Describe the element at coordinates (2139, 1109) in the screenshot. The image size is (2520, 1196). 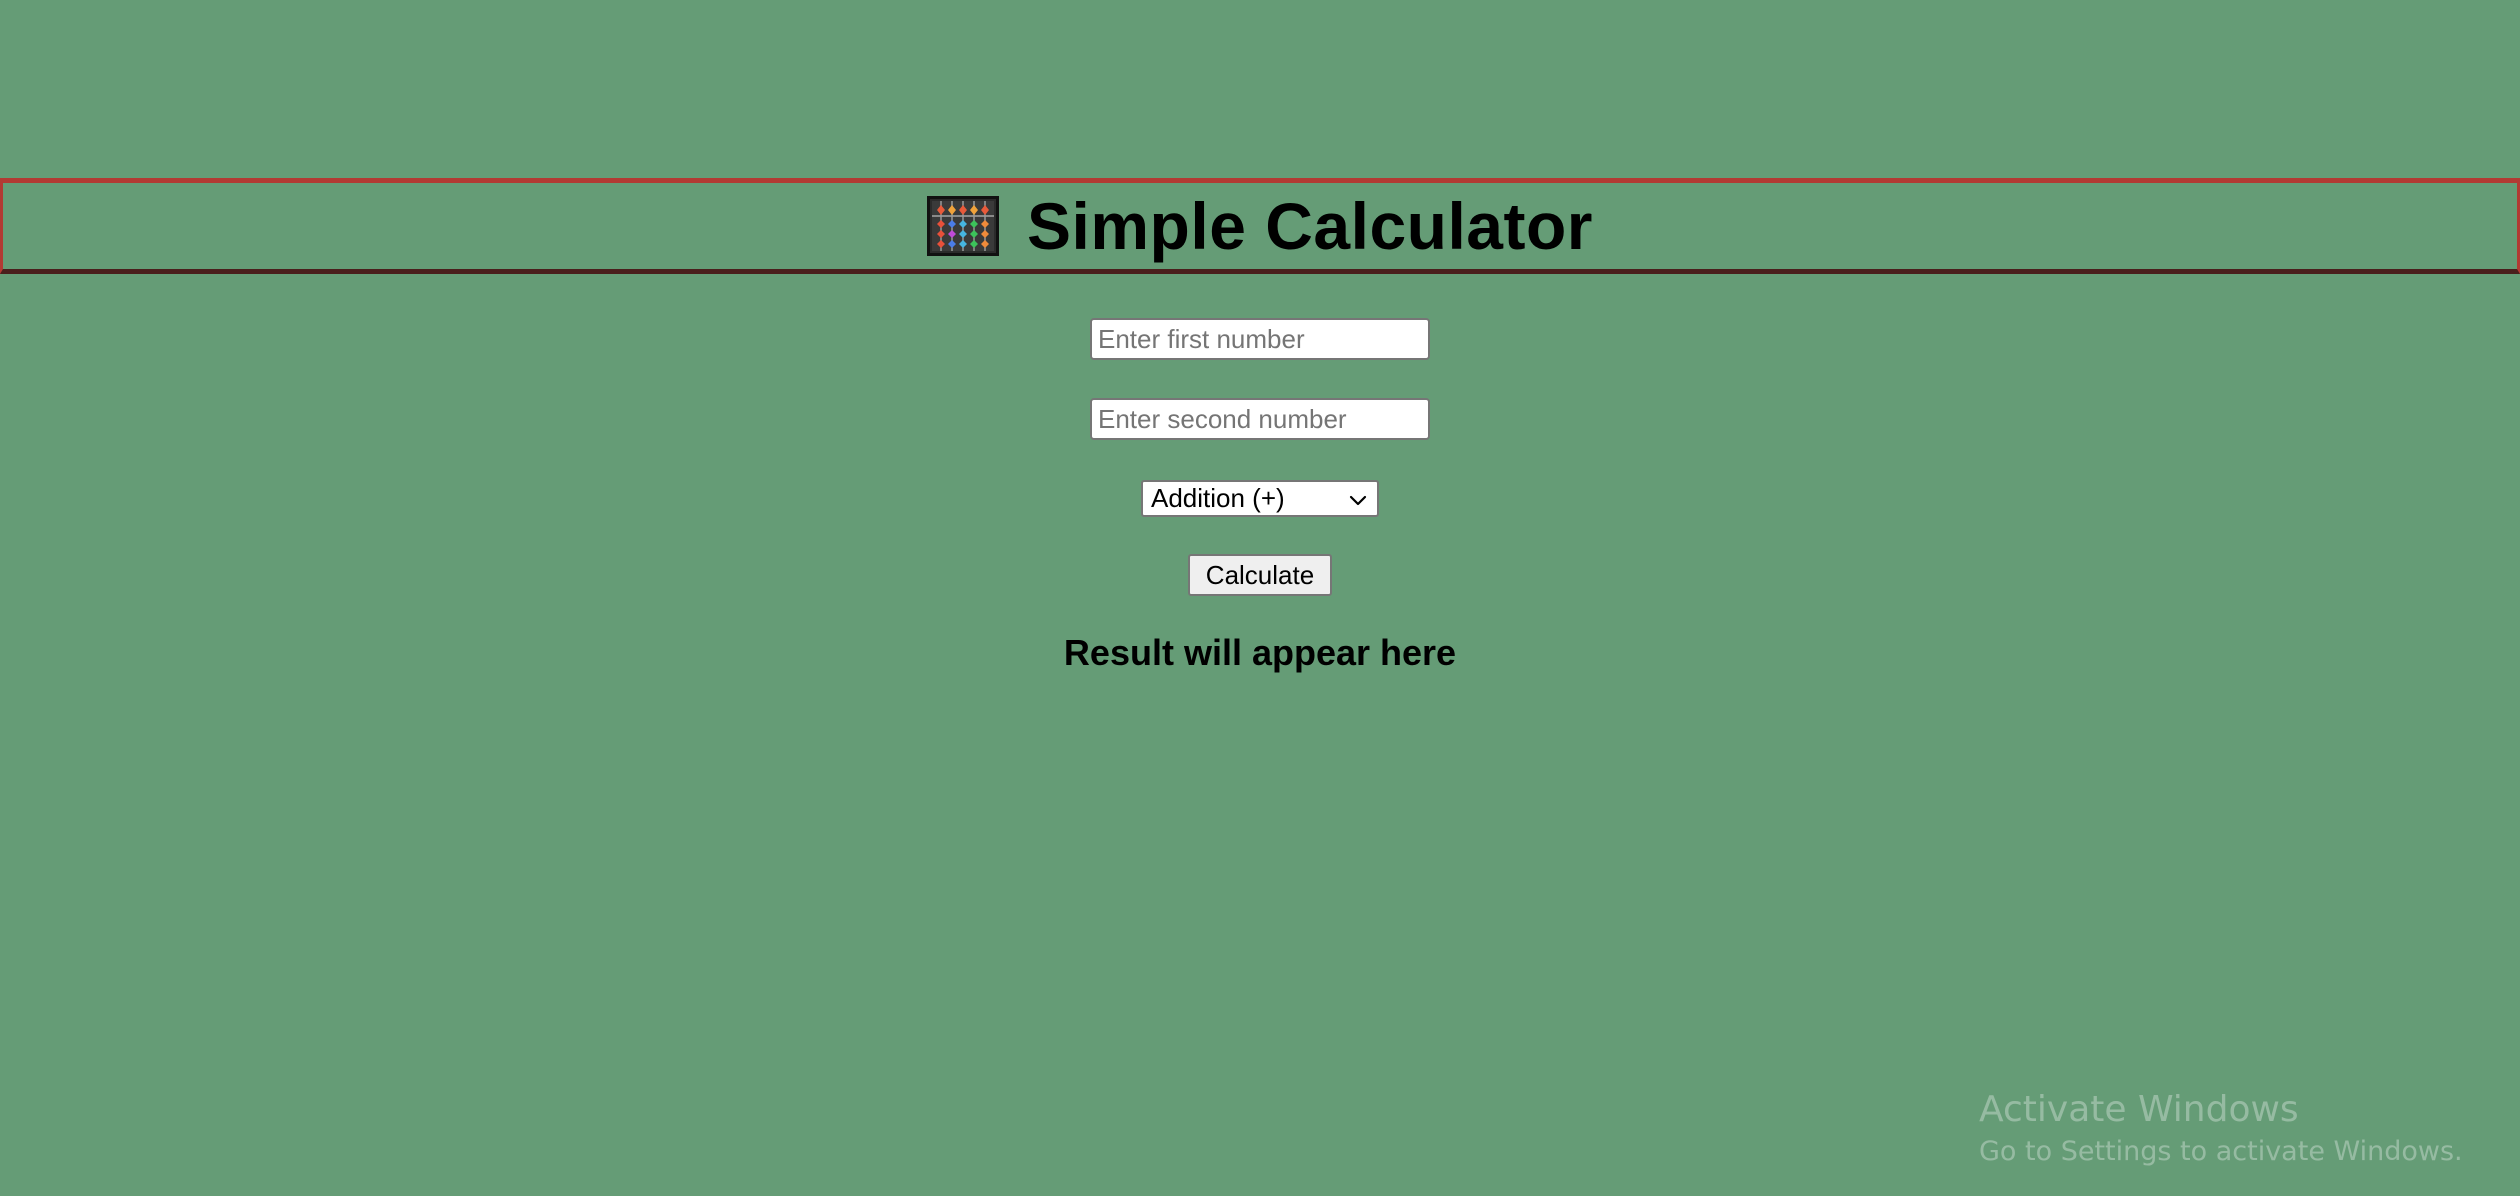
I see `watermark-title: Activate Windows` at that location.